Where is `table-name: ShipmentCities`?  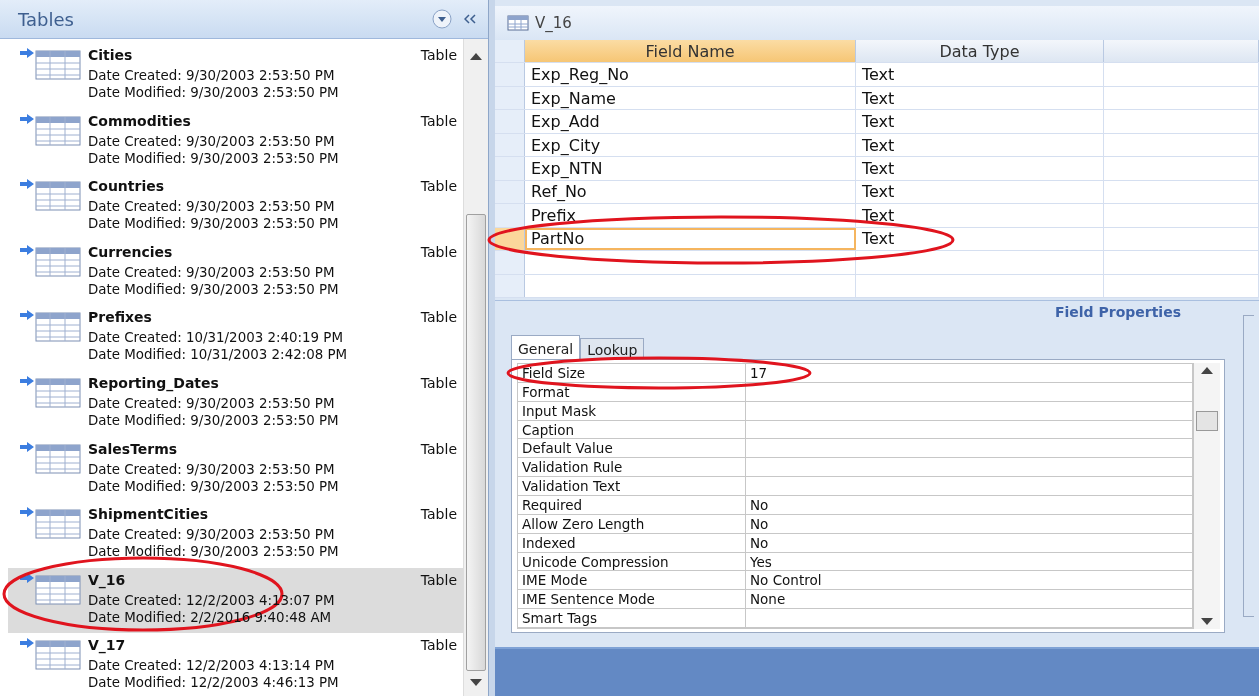
table-name: ShipmentCities is located at coordinates (148, 514).